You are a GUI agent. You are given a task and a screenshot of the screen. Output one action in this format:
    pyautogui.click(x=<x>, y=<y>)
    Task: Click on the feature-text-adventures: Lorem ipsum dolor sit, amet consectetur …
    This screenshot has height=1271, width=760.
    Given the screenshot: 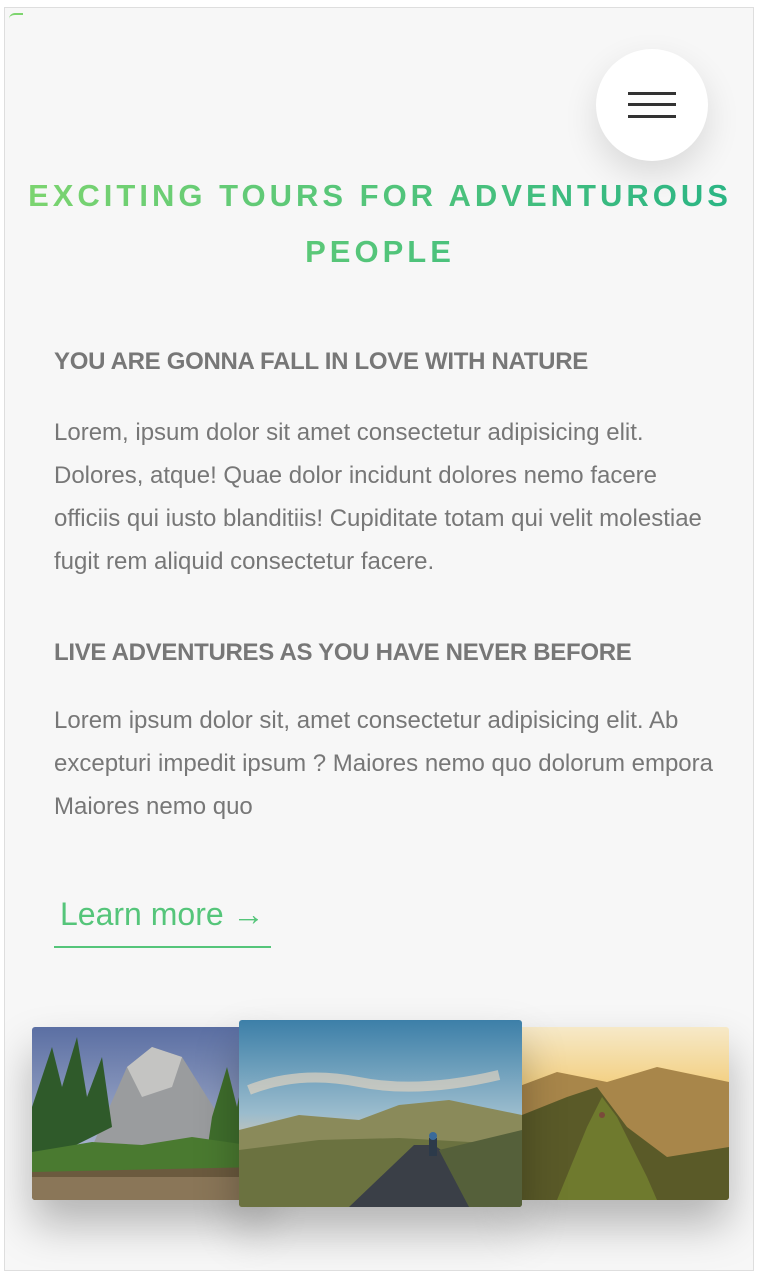 What is the action you would take?
    pyautogui.click(x=383, y=763)
    